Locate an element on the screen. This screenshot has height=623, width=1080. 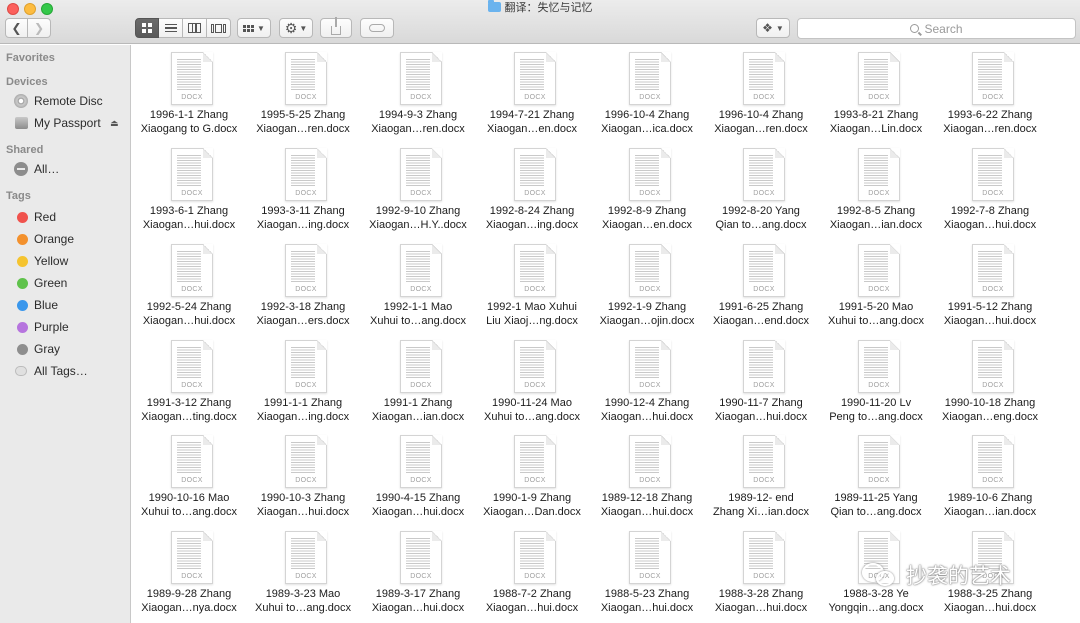
file-item: DOCX 1992-1 Mao Xuhui Liu Xiaoj…ng.docx is located at coordinates (532, 284).